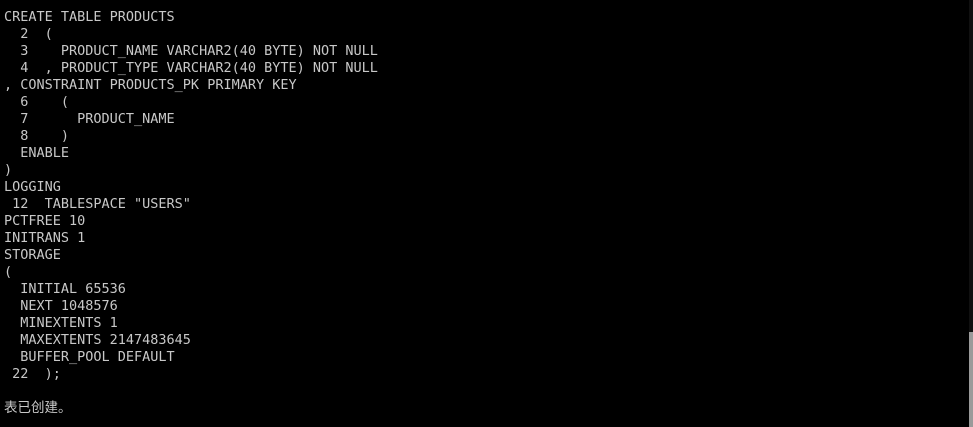 Image resolution: width=973 pixels, height=427 pixels. What do you see at coordinates (28, 34) in the screenshot?
I see `console-line: 2 (` at bounding box center [28, 34].